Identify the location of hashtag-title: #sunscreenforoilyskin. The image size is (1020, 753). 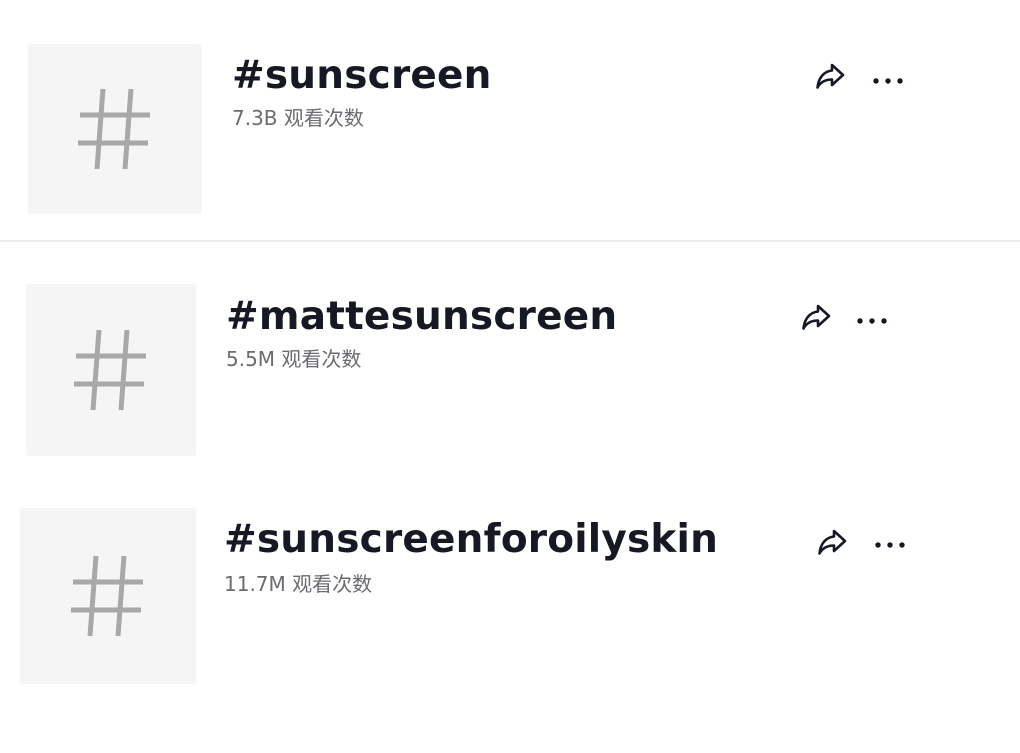
(471, 540).